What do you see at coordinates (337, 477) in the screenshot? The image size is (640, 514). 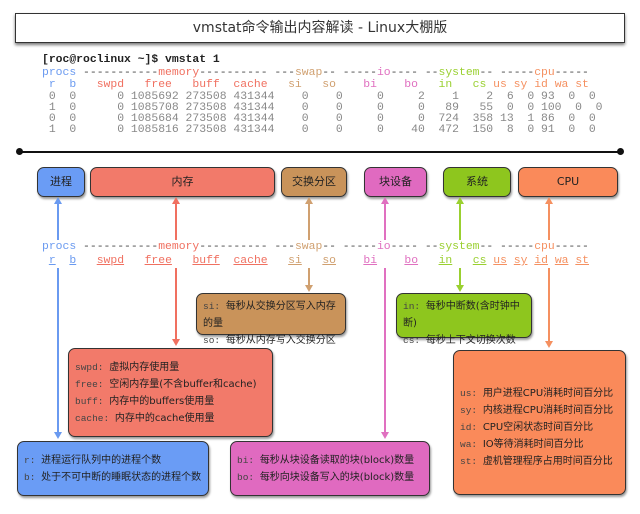 I see `field-description: 每秒向块设备写入的块(block)数量` at bounding box center [337, 477].